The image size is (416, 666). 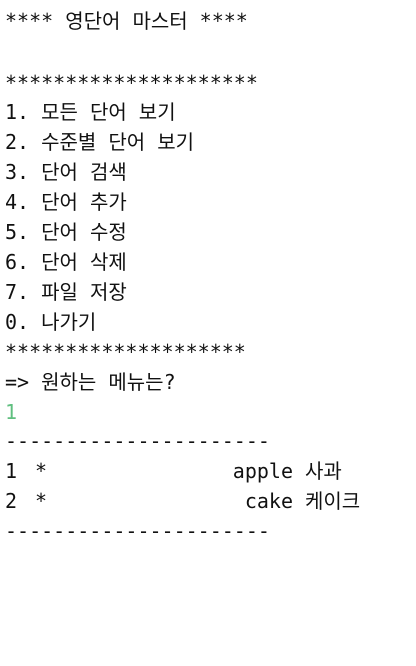 What do you see at coordinates (195, 501) in the screenshot?
I see `word-row: 2 * cake 케이크` at bounding box center [195, 501].